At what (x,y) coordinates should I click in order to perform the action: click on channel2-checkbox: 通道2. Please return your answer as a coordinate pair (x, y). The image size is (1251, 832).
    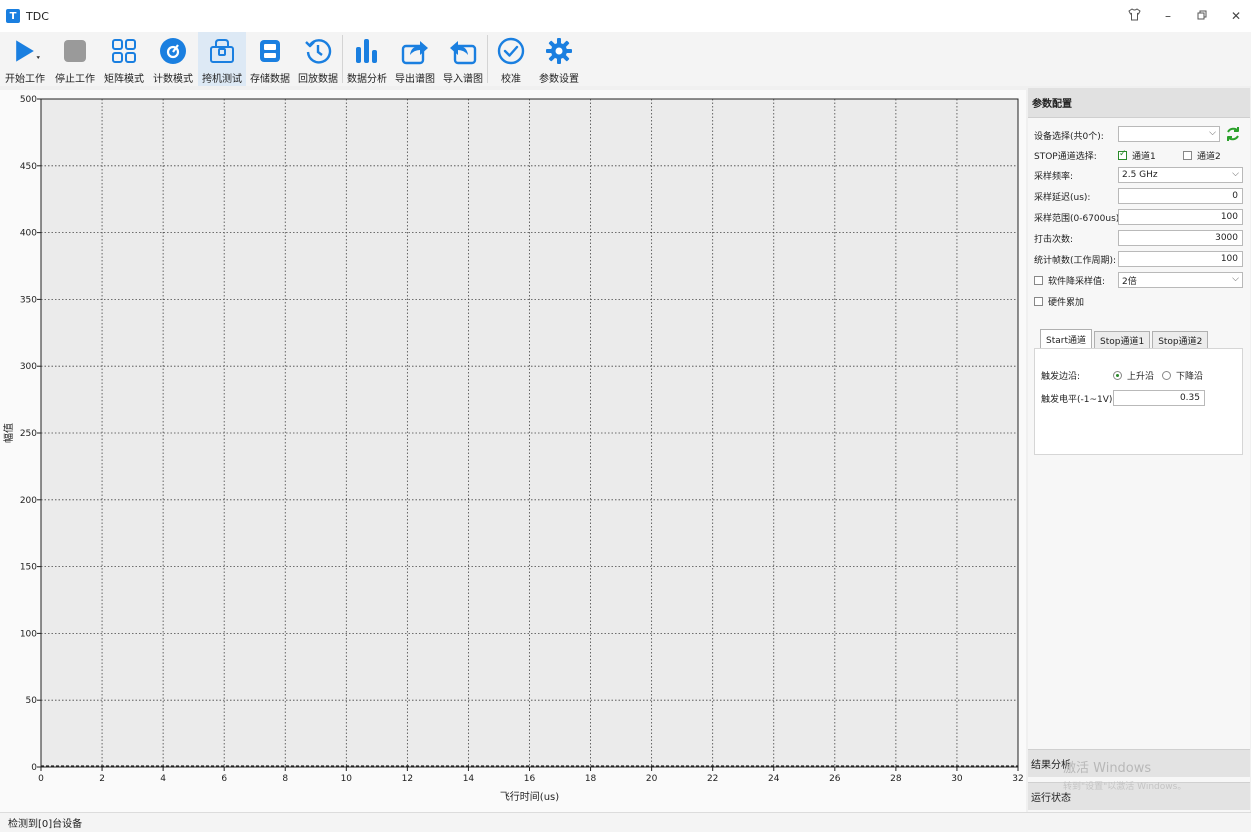
    Looking at the image, I should click on (1202, 155).